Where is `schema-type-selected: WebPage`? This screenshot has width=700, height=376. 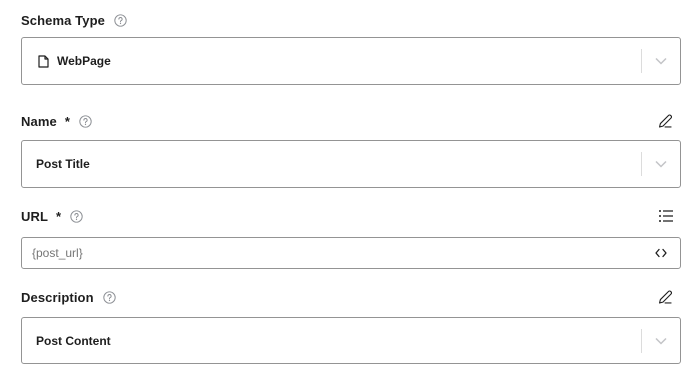 schema-type-selected: WebPage is located at coordinates (331, 61).